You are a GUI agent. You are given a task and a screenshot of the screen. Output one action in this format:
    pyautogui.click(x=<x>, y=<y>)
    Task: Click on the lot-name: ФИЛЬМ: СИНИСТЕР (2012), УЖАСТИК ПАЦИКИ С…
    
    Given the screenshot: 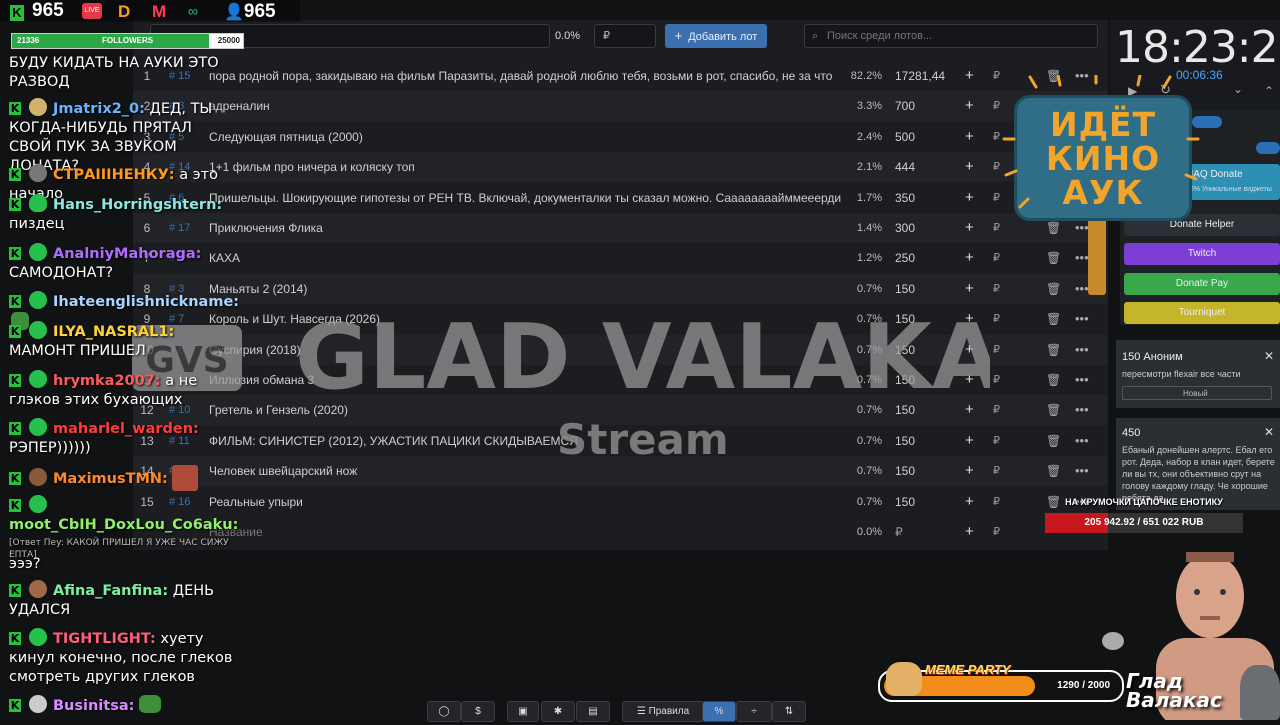 What is the action you would take?
    pyautogui.click(x=526, y=441)
    